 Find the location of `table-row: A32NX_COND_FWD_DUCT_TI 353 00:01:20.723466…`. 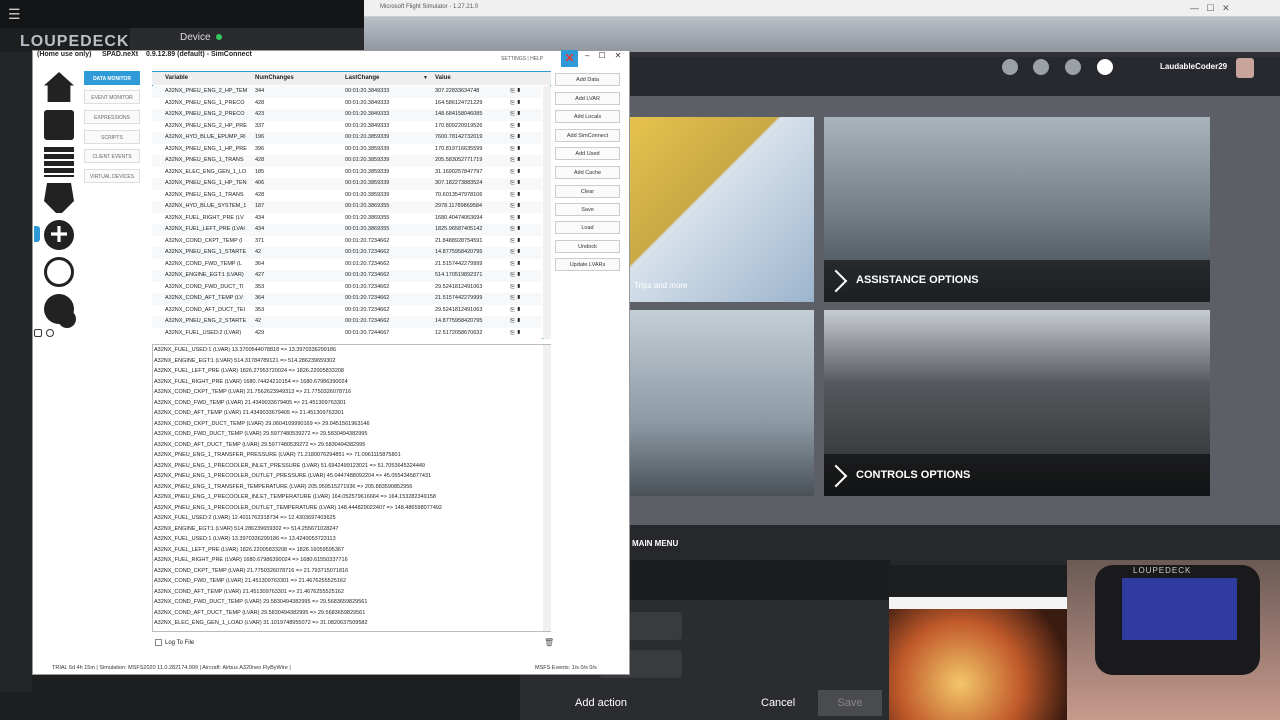

table-row: A32NX_COND_FWD_DUCT_TI 353 00:01:20.723466… is located at coordinates (347, 287).